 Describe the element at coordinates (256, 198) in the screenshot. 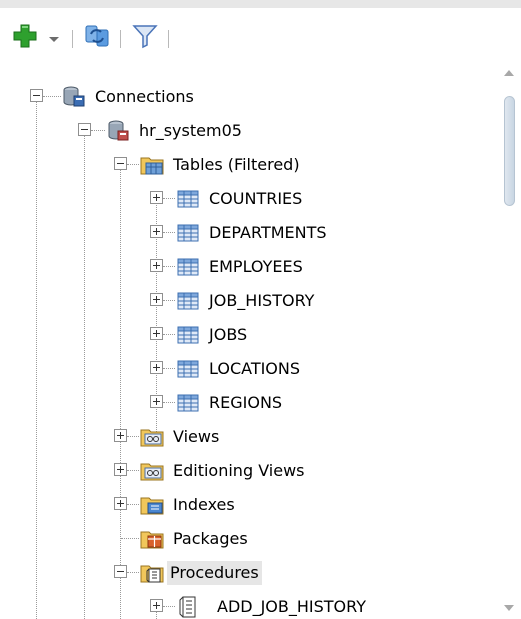

I see `tree-node-label: COUNTRIES` at that location.